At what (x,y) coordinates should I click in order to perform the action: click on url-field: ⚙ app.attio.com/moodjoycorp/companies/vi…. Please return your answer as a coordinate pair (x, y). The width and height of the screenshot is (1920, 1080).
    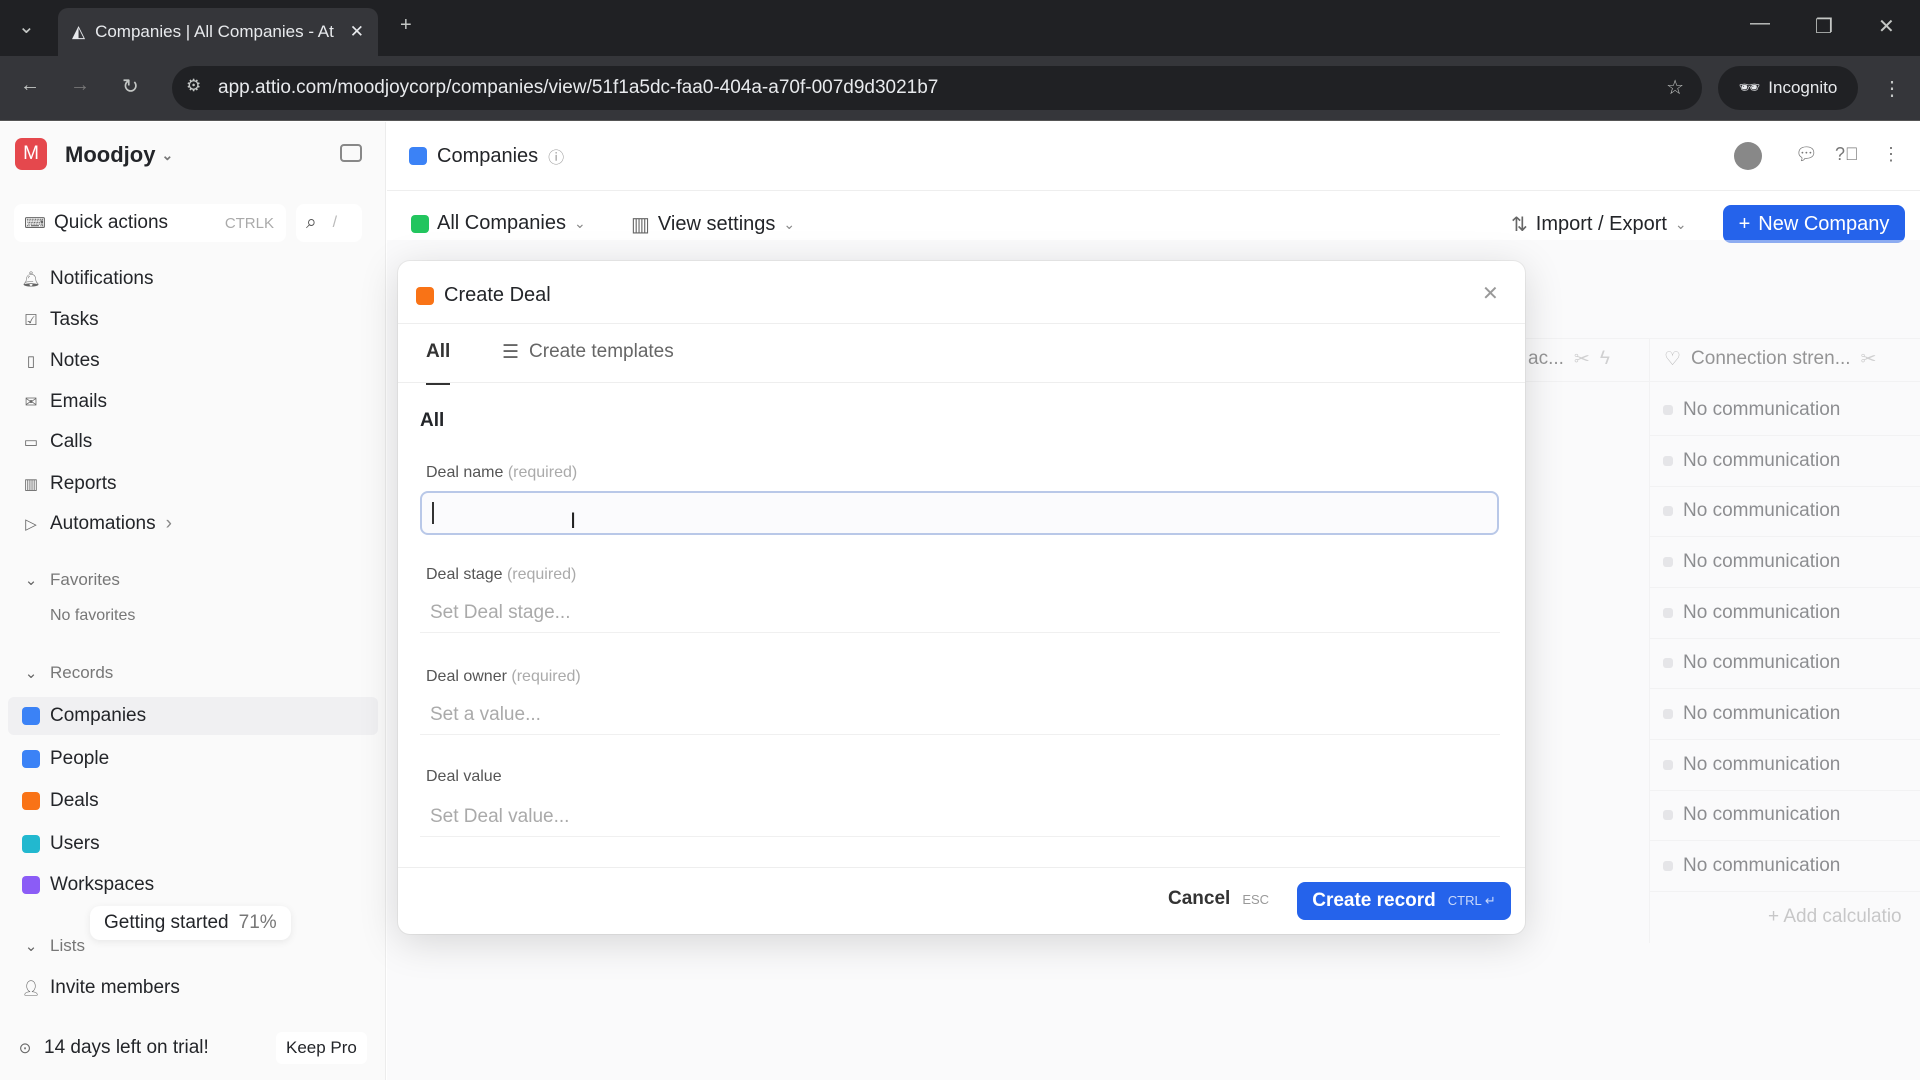
    Looking at the image, I should click on (937, 88).